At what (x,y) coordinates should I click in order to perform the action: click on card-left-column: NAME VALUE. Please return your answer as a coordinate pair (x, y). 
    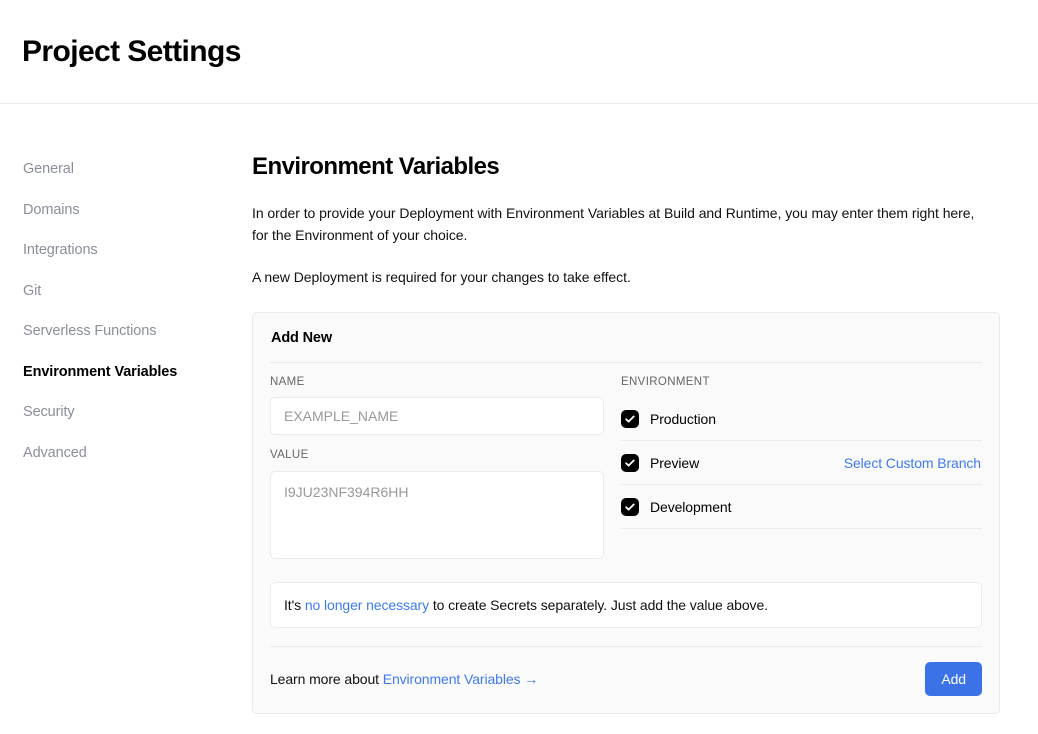
    Looking at the image, I should click on (444, 469).